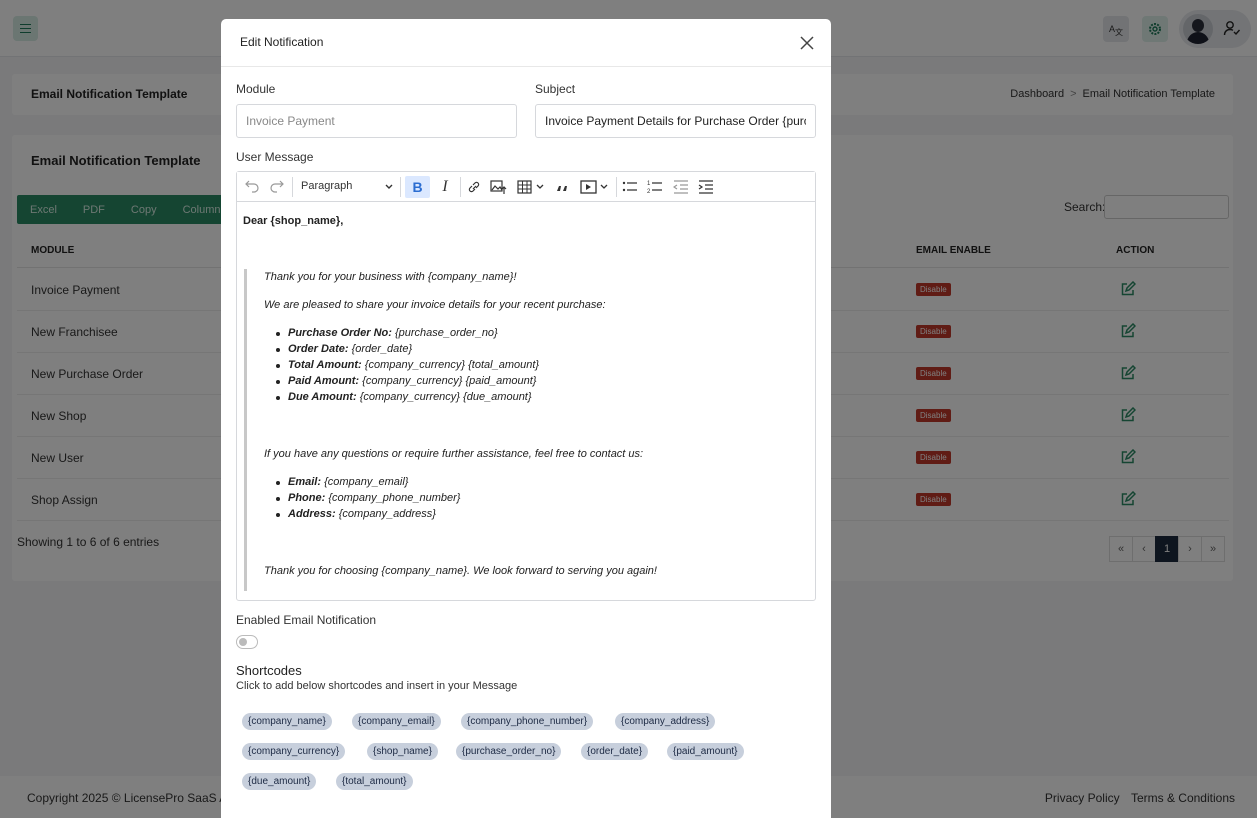 This screenshot has width=1257, height=818. What do you see at coordinates (368, 498) in the screenshot?
I see `list-item: Phone: {company_phone_number}` at bounding box center [368, 498].